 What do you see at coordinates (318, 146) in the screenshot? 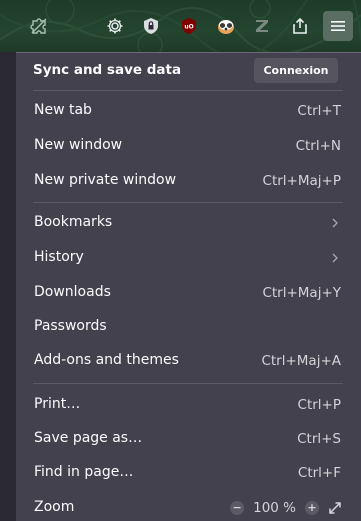
I see `menu-item-shortcut: Ctrl+N` at bounding box center [318, 146].